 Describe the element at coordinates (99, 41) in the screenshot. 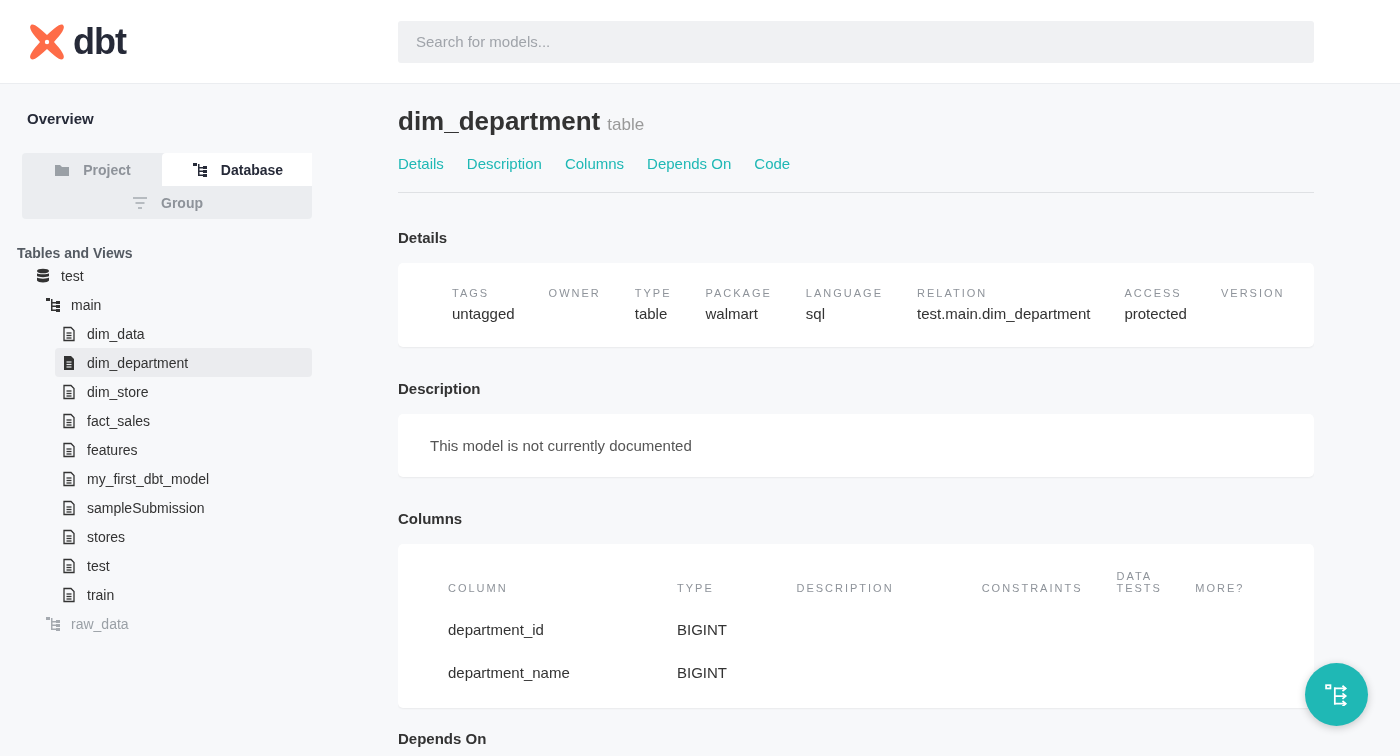

I see `logo-text: dbt` at that location.